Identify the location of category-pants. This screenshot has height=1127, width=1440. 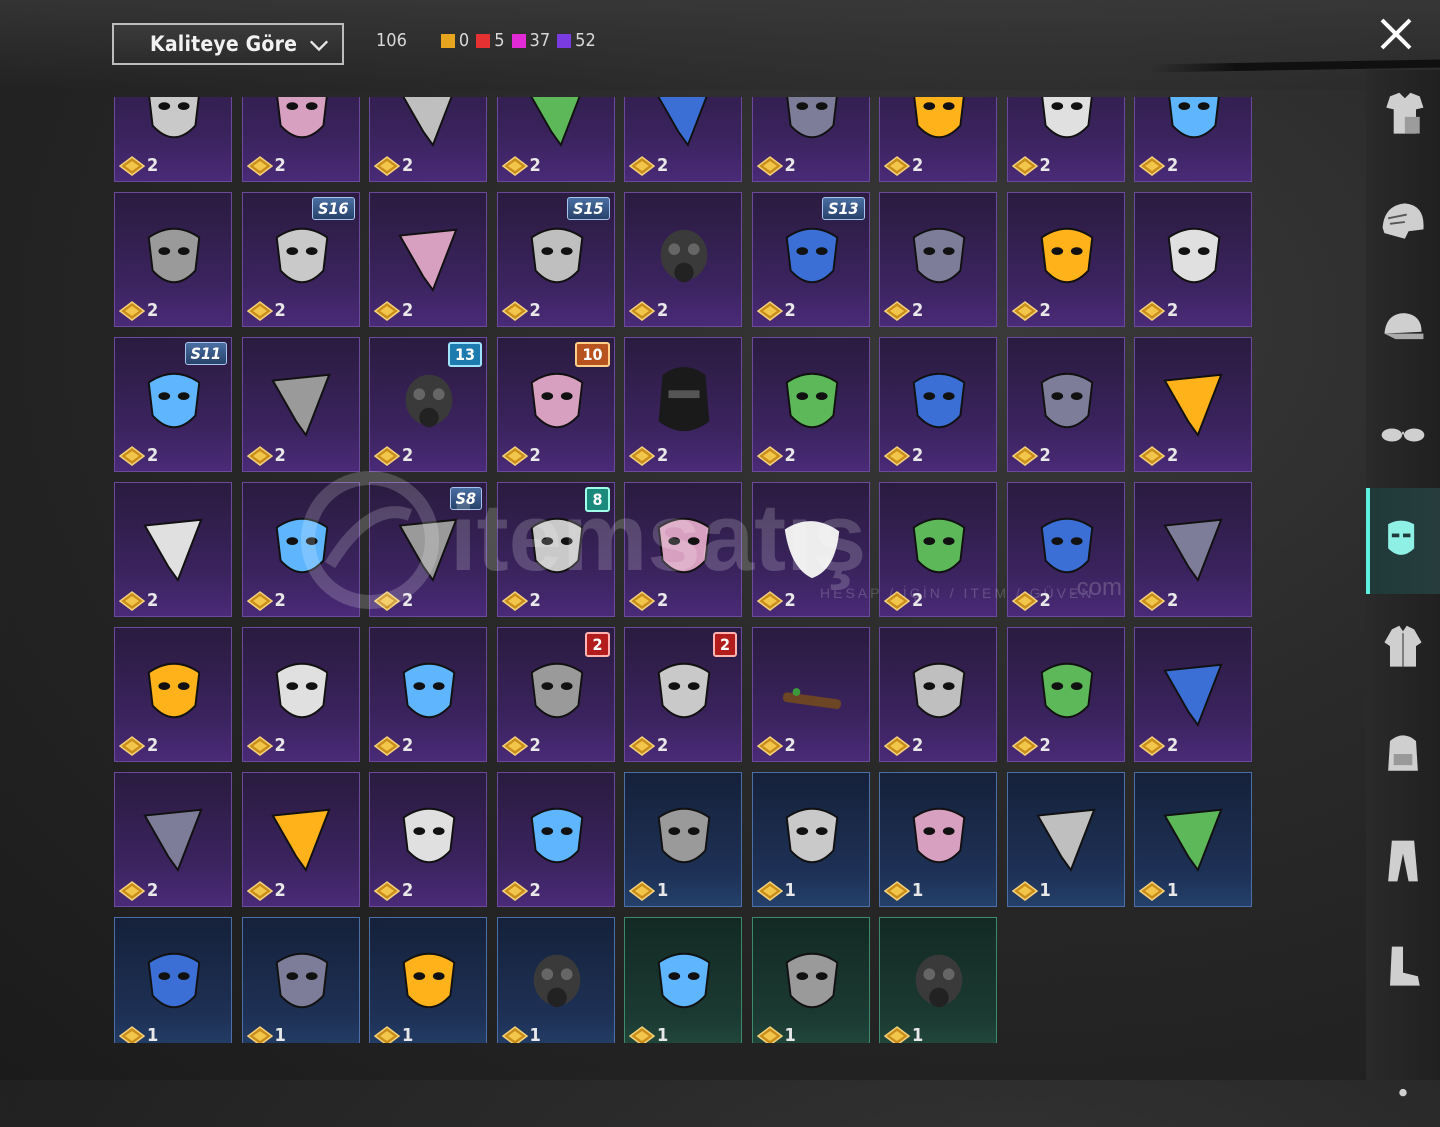
(1403, 861).